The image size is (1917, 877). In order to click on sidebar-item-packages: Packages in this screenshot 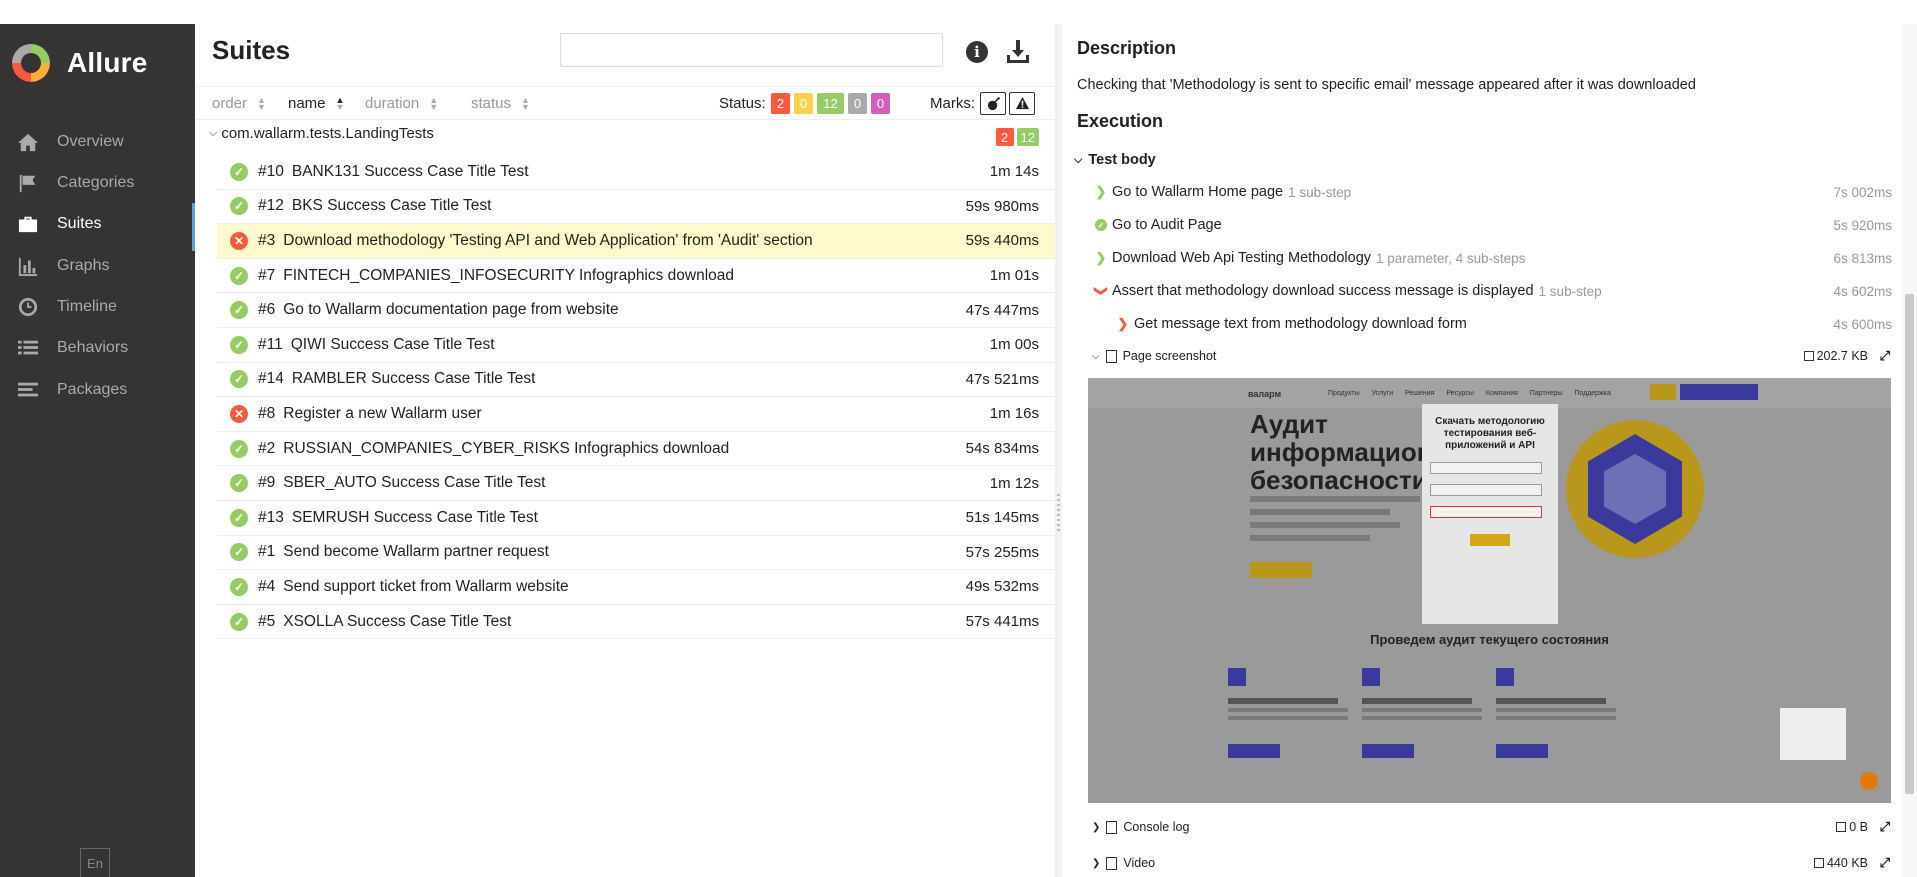, I will do `click(97, 390)`.